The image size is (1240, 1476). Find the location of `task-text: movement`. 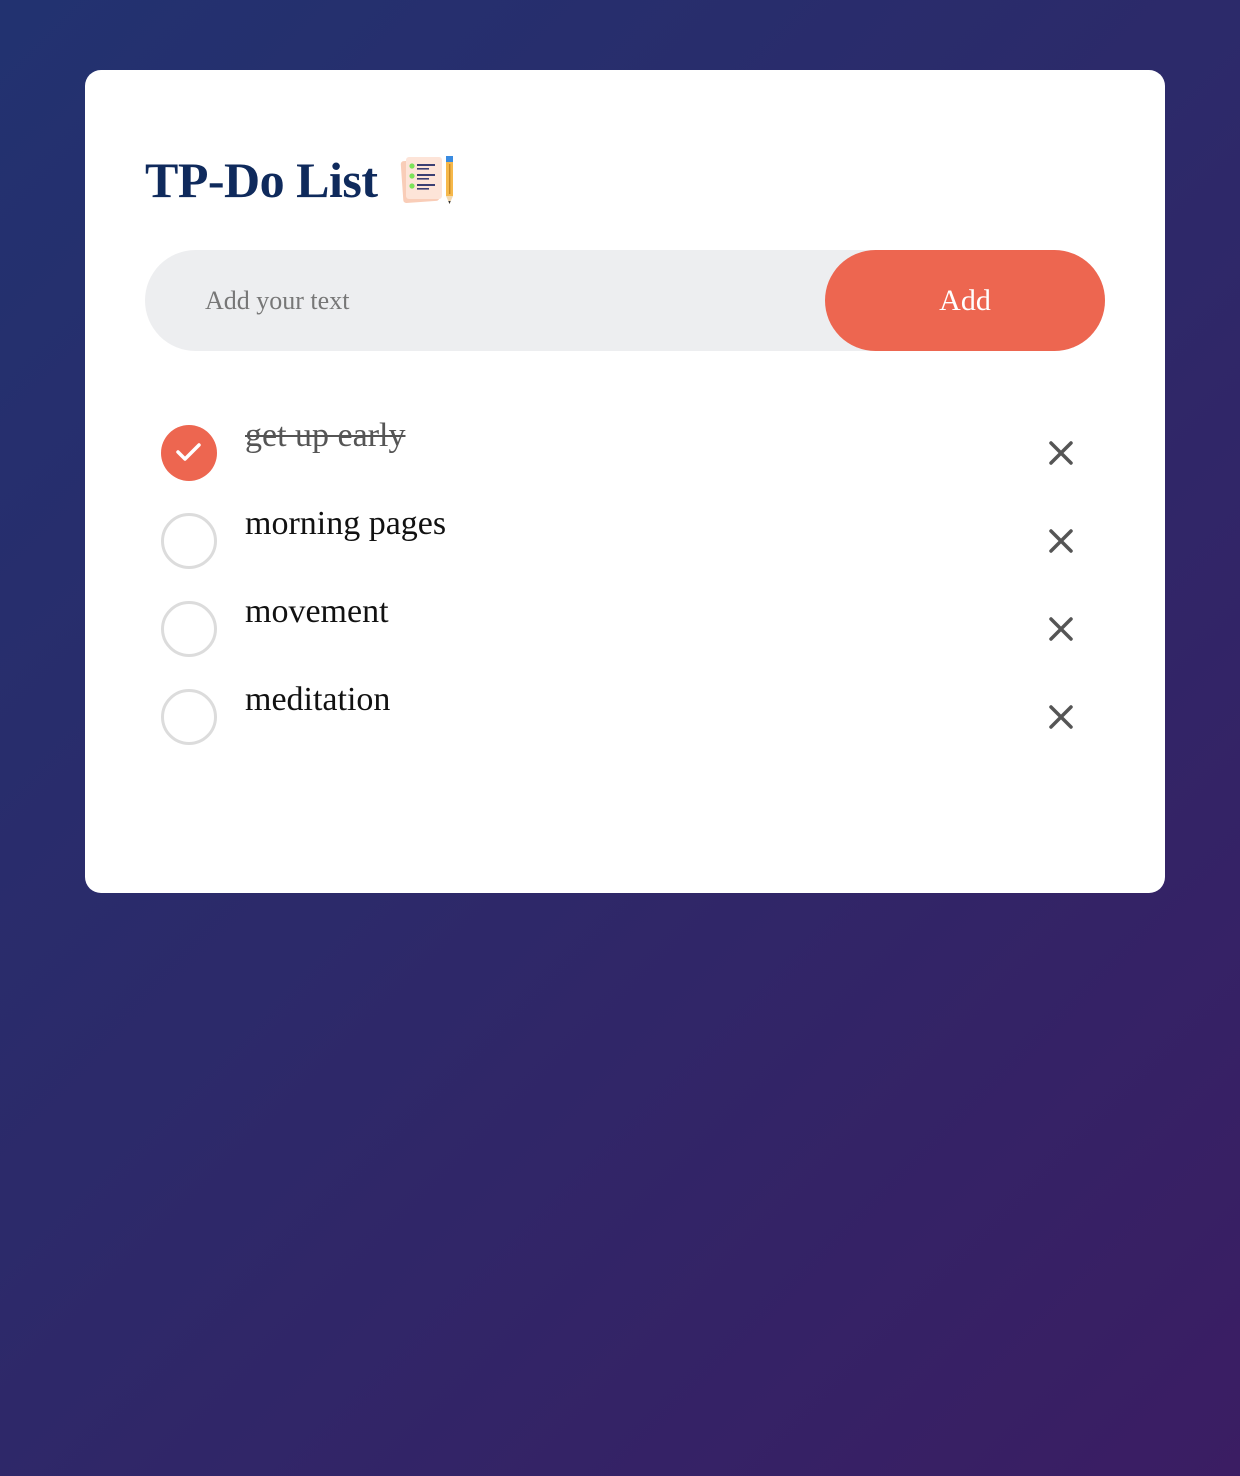

task-text: movement is located at coordinates (317, 611).